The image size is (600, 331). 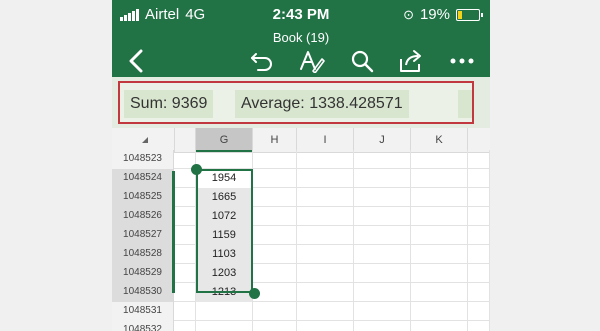 I want to click on search-icon, so click(x=362, y=61).